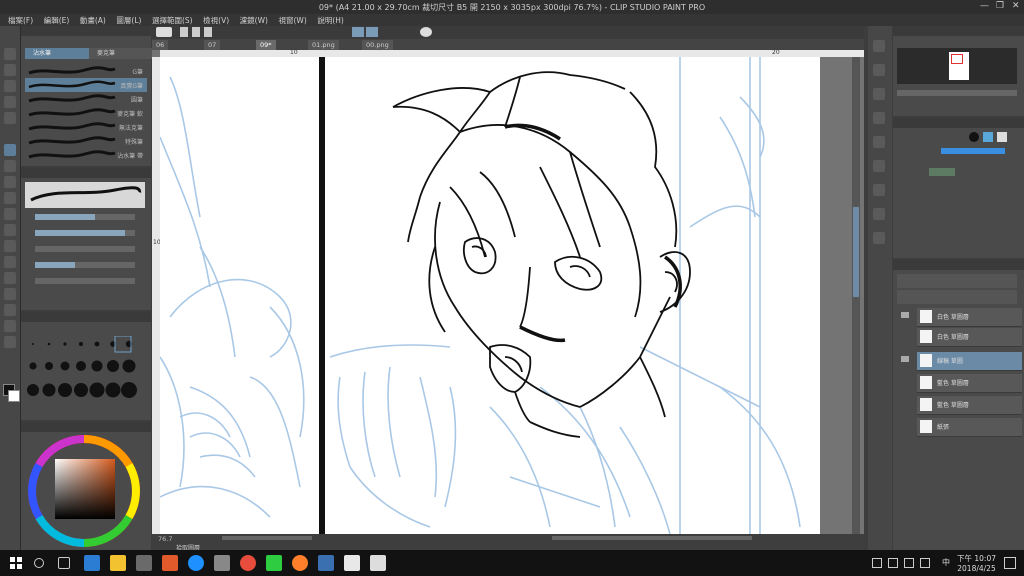 The width and height of the screenshot is (1024, 576). I want to click on move-tool-icon, so click(10, 70).